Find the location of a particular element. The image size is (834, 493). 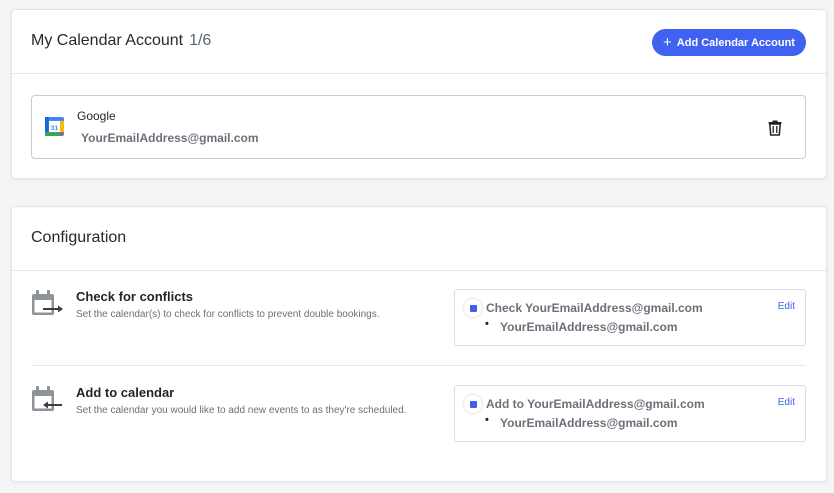

add-to-calendar-main: Add to YourEmailAddress@gmail.com is located at coordinates (595, 404).